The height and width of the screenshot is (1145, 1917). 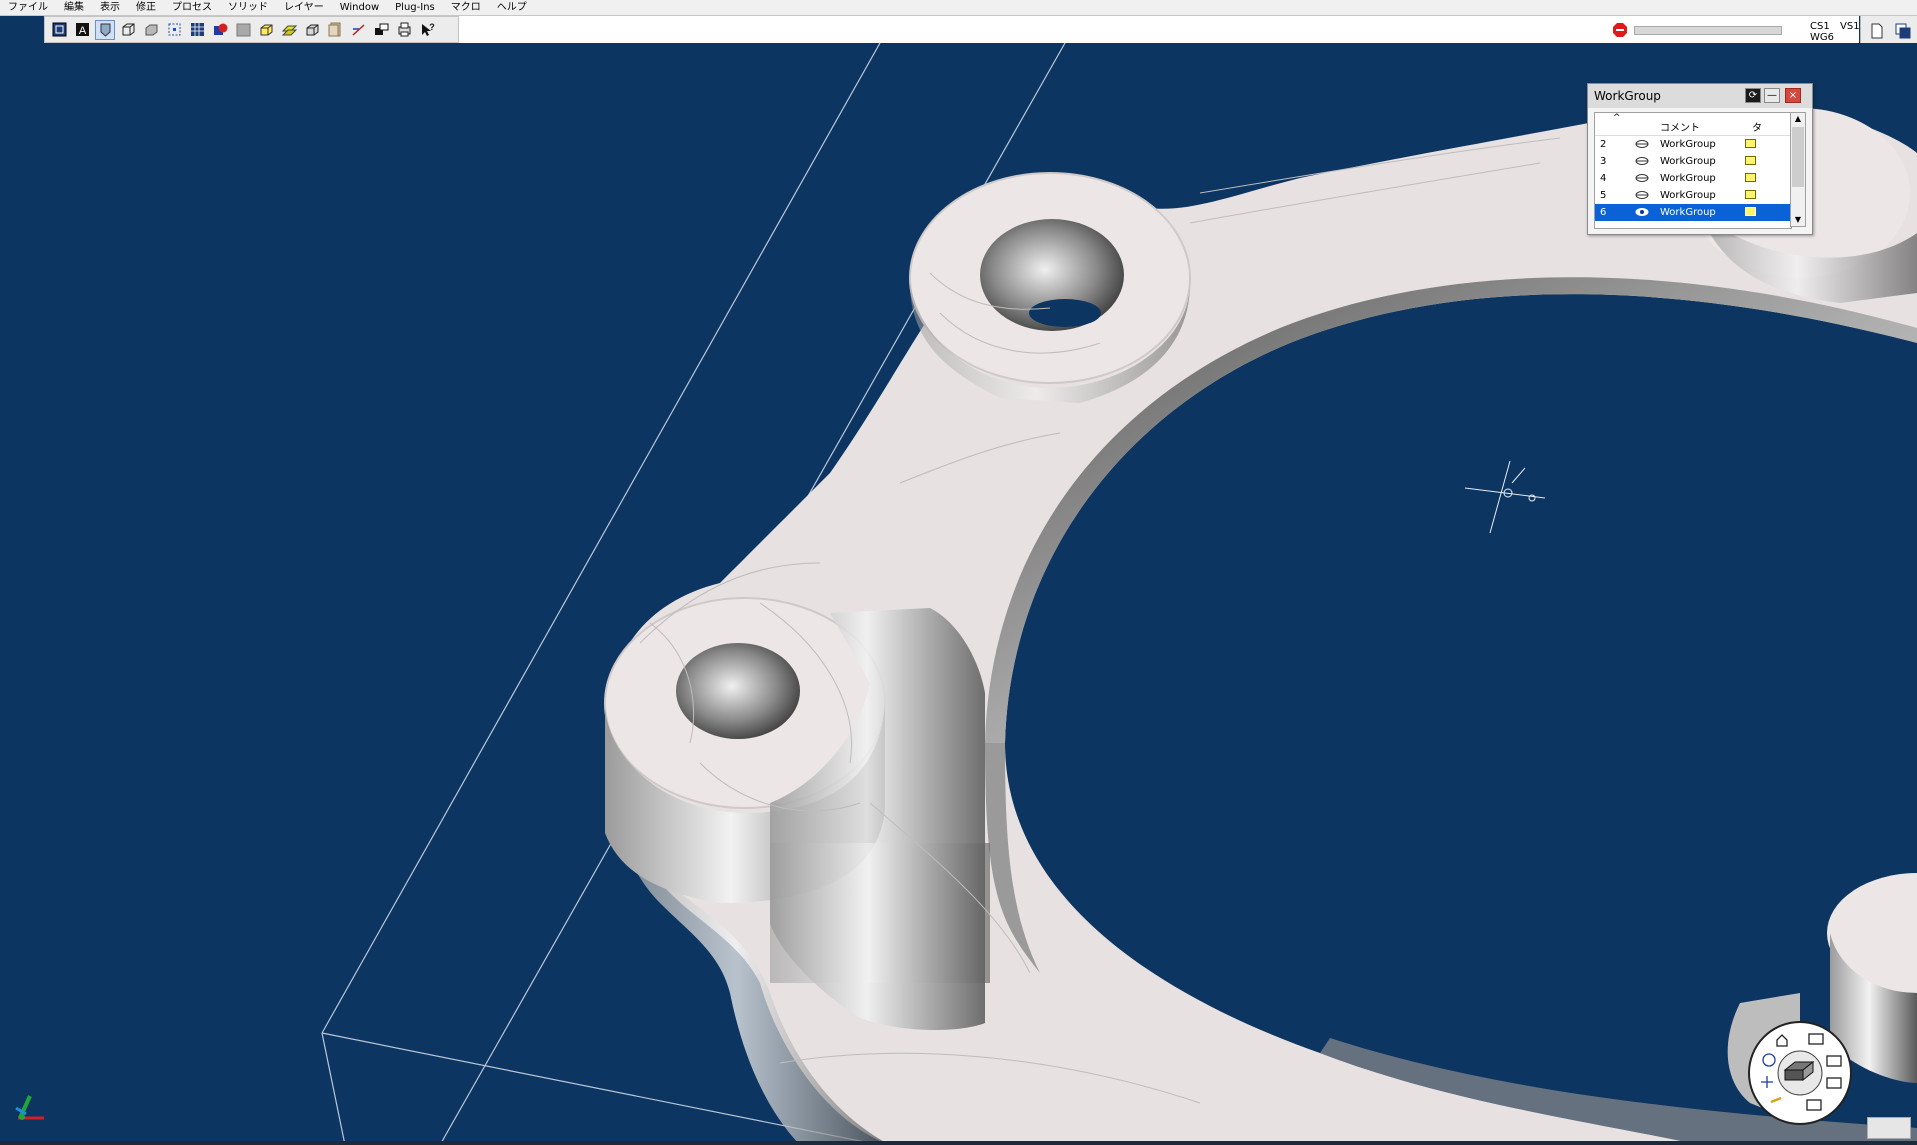 What do you see at coordinates (1798, 119) in the screenshot?
I see `scroll-up-icon: ▲` at bounding box center [1798, 119].